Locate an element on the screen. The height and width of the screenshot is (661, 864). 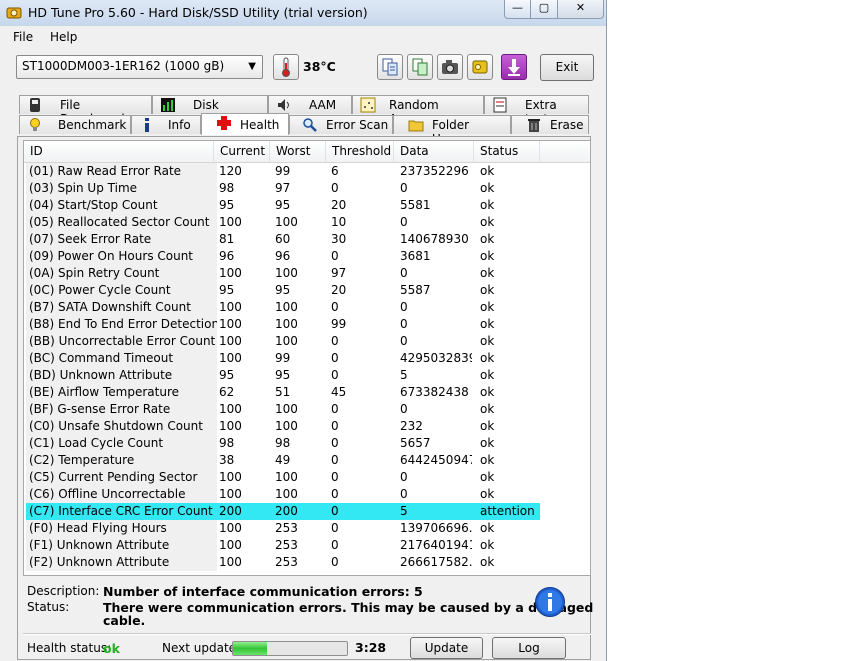
maximize-button: ▢ is located at coordinates (544, 9).